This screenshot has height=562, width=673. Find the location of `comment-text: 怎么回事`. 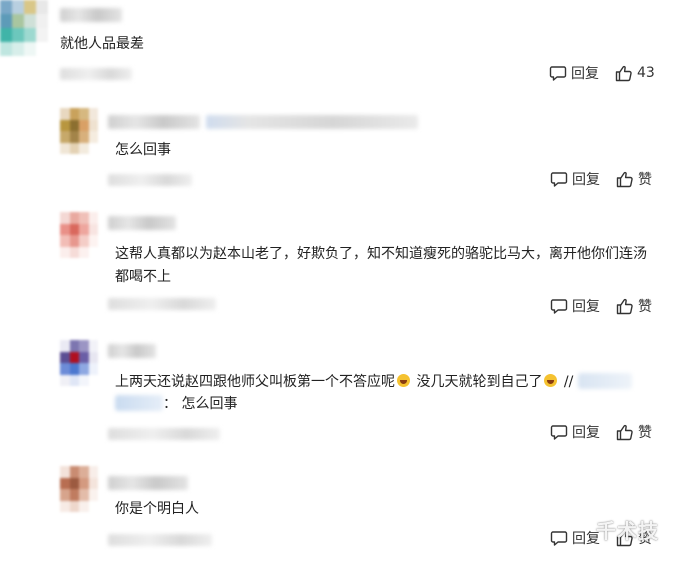

comment-text: 怎么回事 is located at coordinates (143, 150).